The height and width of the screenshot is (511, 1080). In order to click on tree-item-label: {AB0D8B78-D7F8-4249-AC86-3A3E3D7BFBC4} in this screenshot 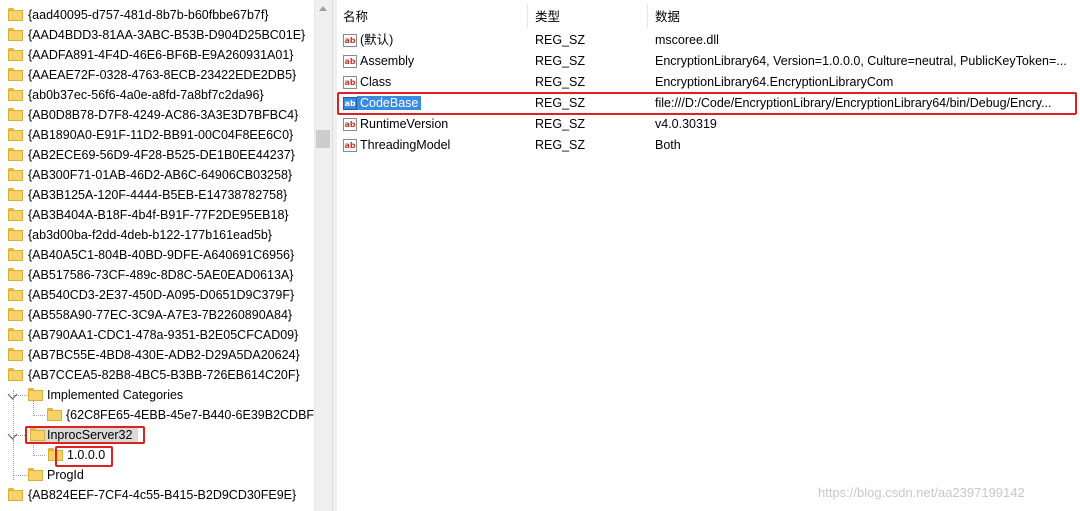, I will do `click(163, 115)`.